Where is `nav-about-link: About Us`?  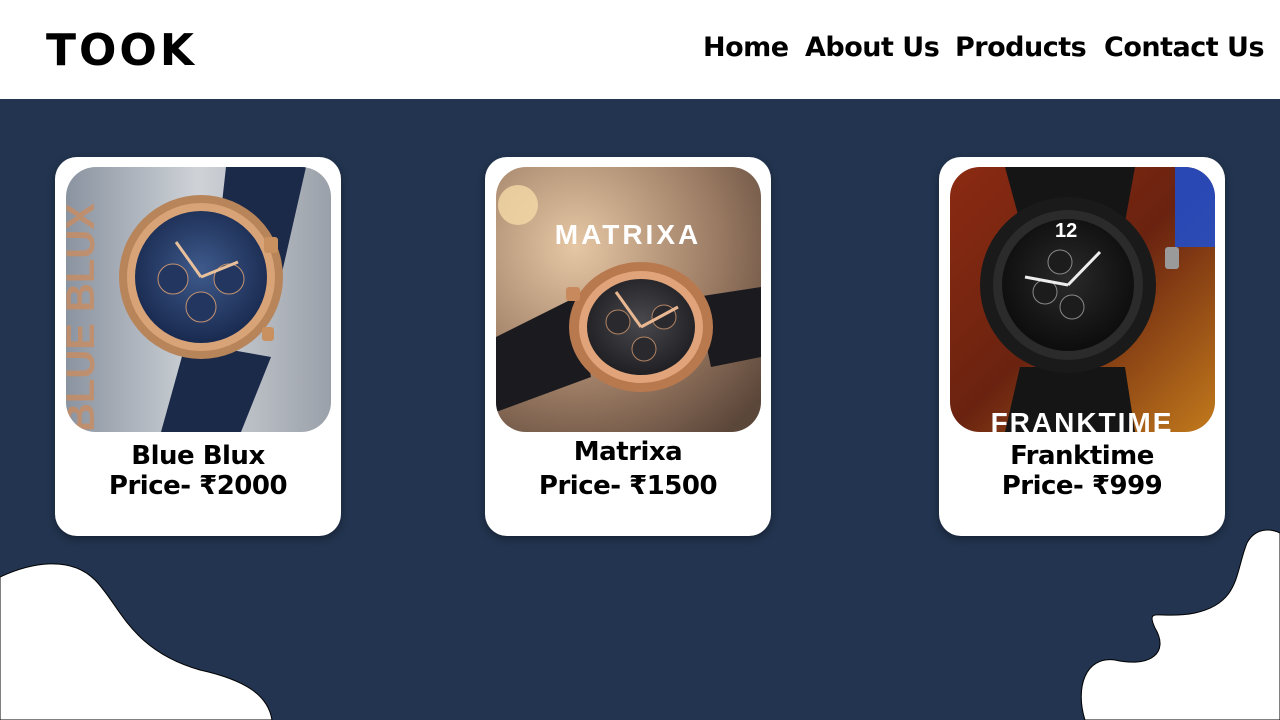
nav-about-link: About Us is located at coordinates (872, 48).